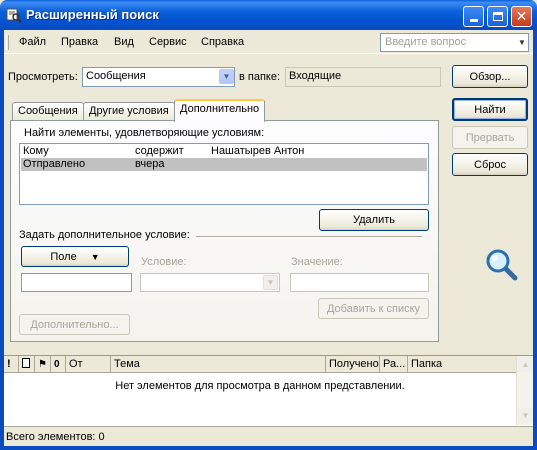 The width and height of the screenshot is (537, 450). Describe the element at coordinates (522, 42) in the screenshot. I see `help-dropdown-arrow-icon: ▼` at that location.